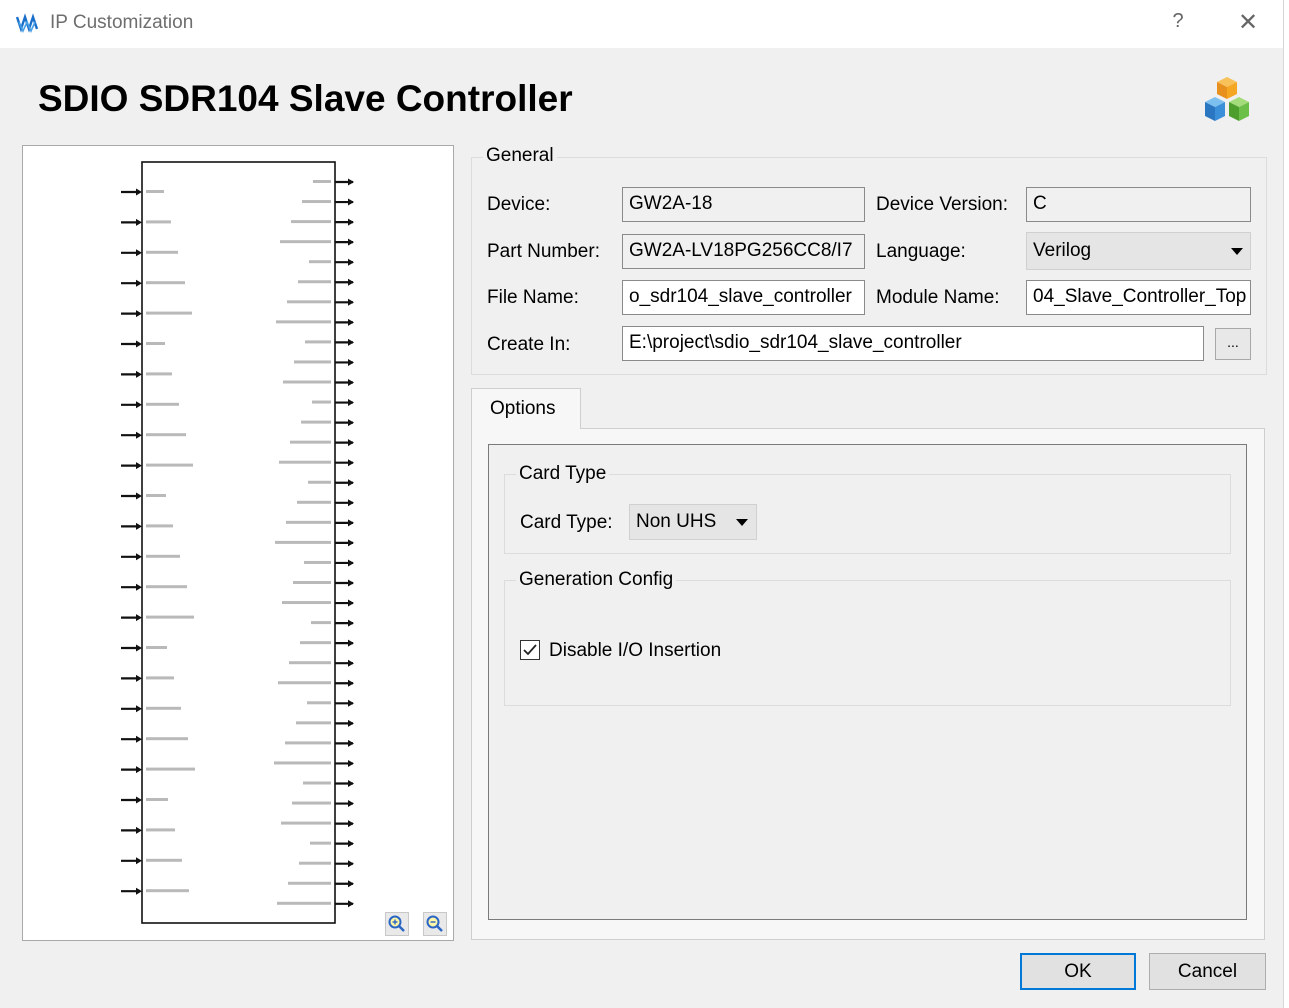  What do you see at coordinates (641, 24) in the screenshot?
I see `title-bar: IP Customization ? ✕` at bounding box center [641, 24].